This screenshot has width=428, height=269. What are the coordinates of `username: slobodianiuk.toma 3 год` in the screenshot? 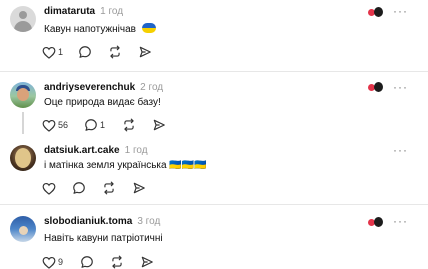 It's located at (102, 221).